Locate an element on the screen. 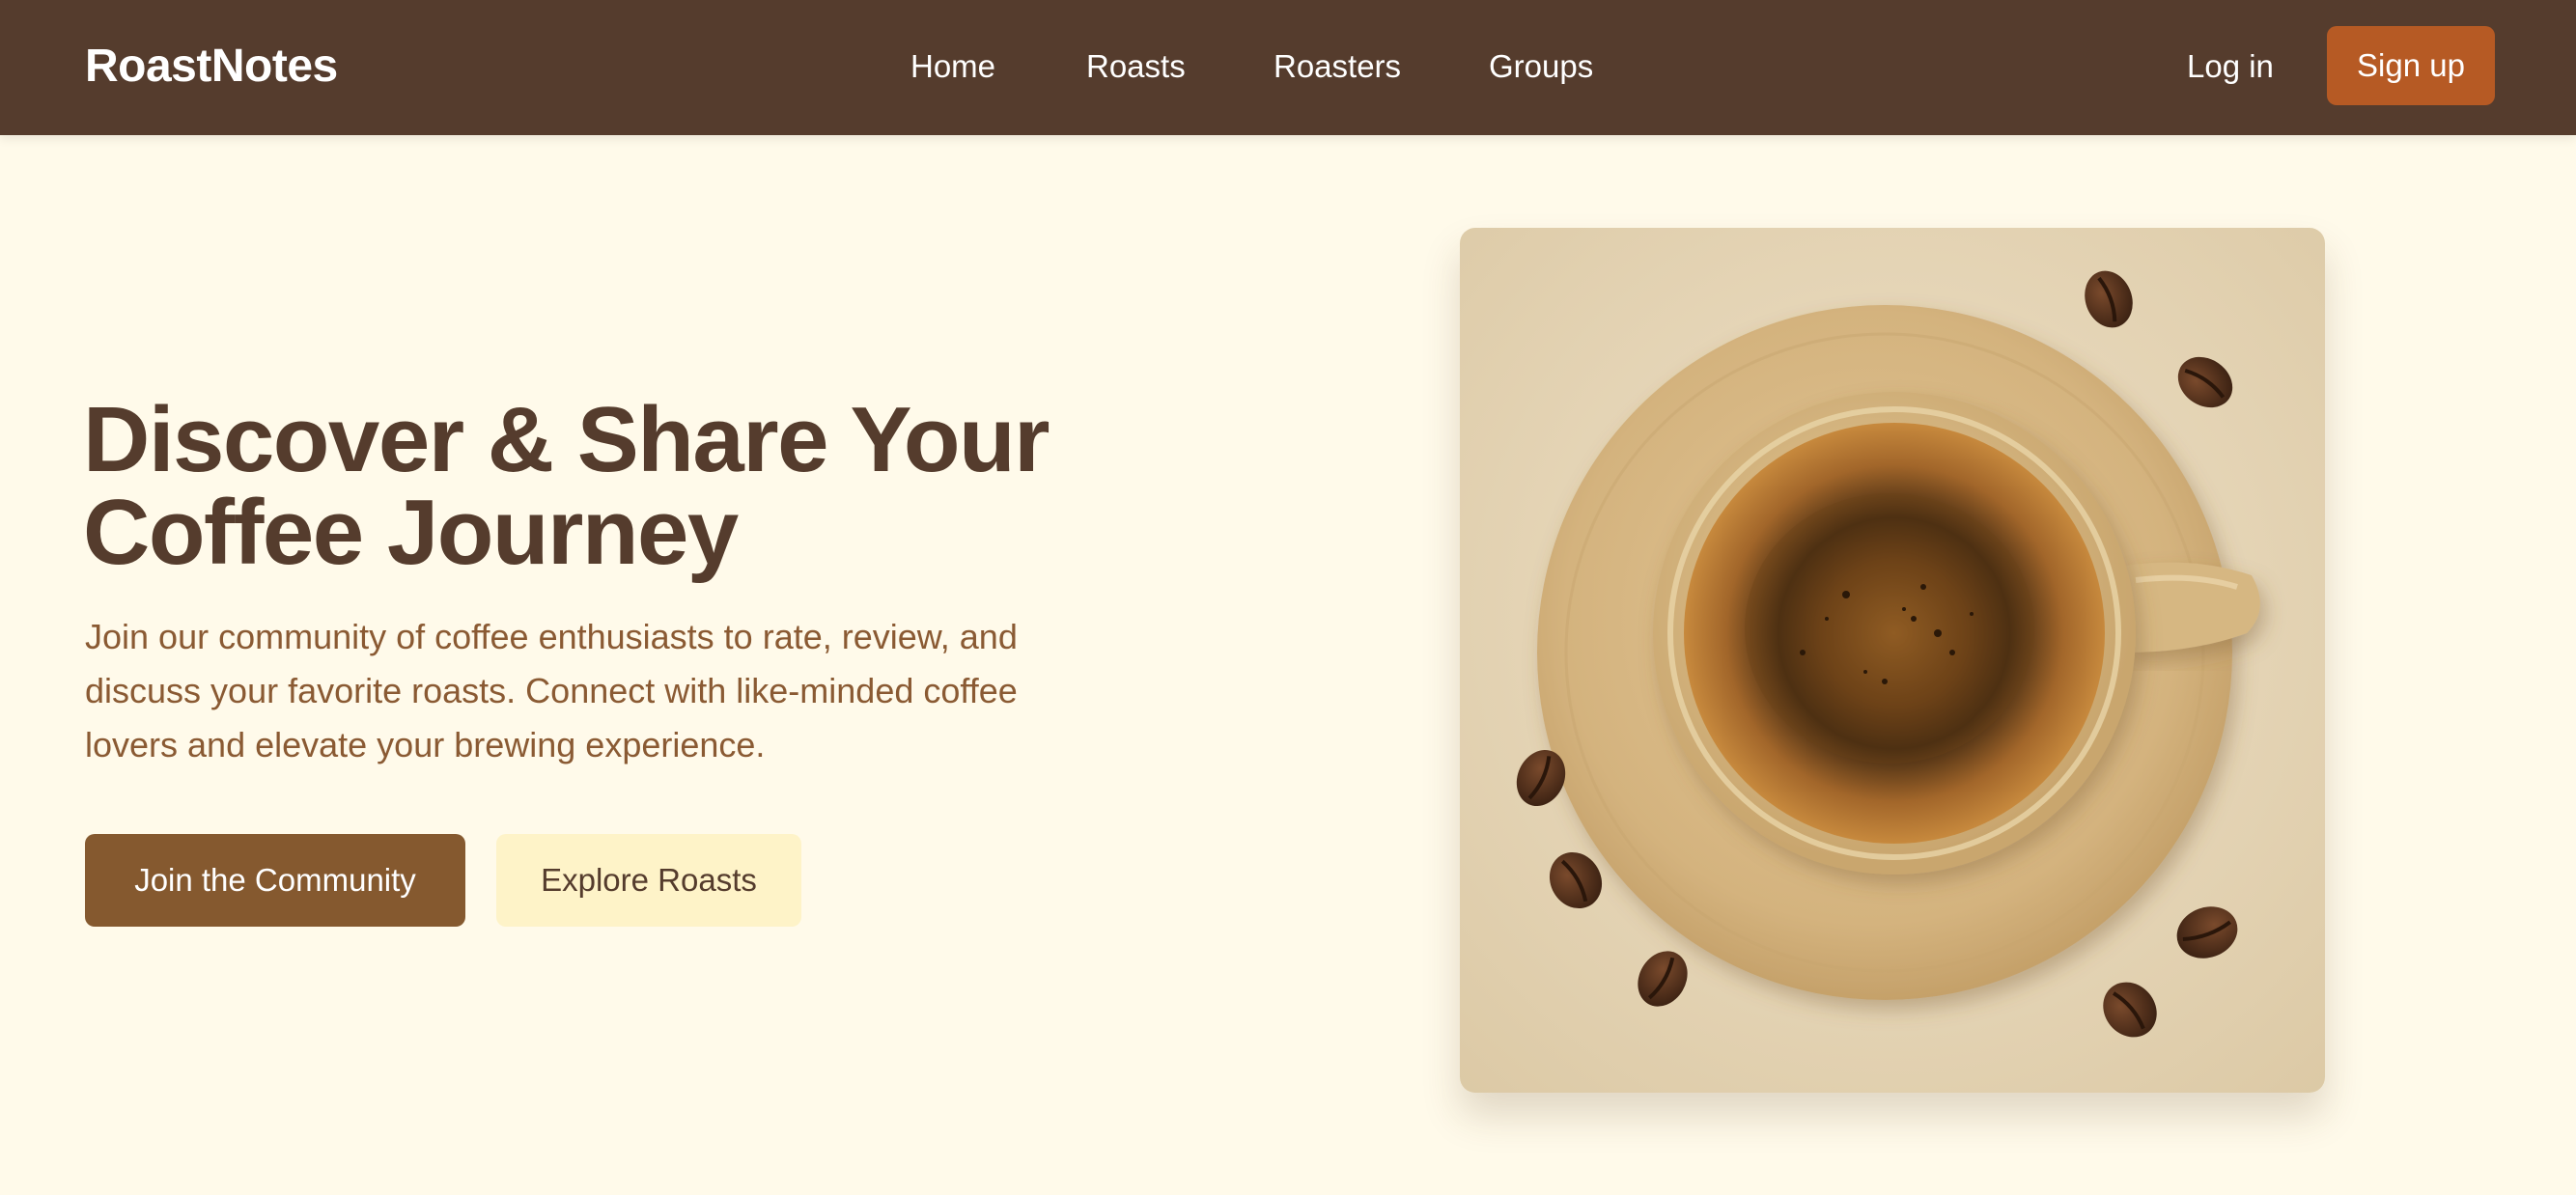 Image resolution: width=2576 pixels, height=1195 pixels. hero-title: Discover & Share Your Coffee Journey is located at coordinates (624, 486).